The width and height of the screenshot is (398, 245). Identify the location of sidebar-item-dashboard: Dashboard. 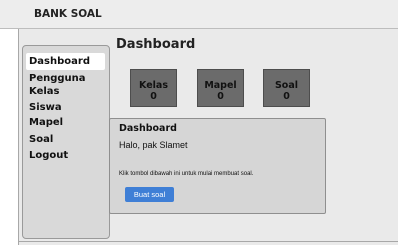
(65, 61).